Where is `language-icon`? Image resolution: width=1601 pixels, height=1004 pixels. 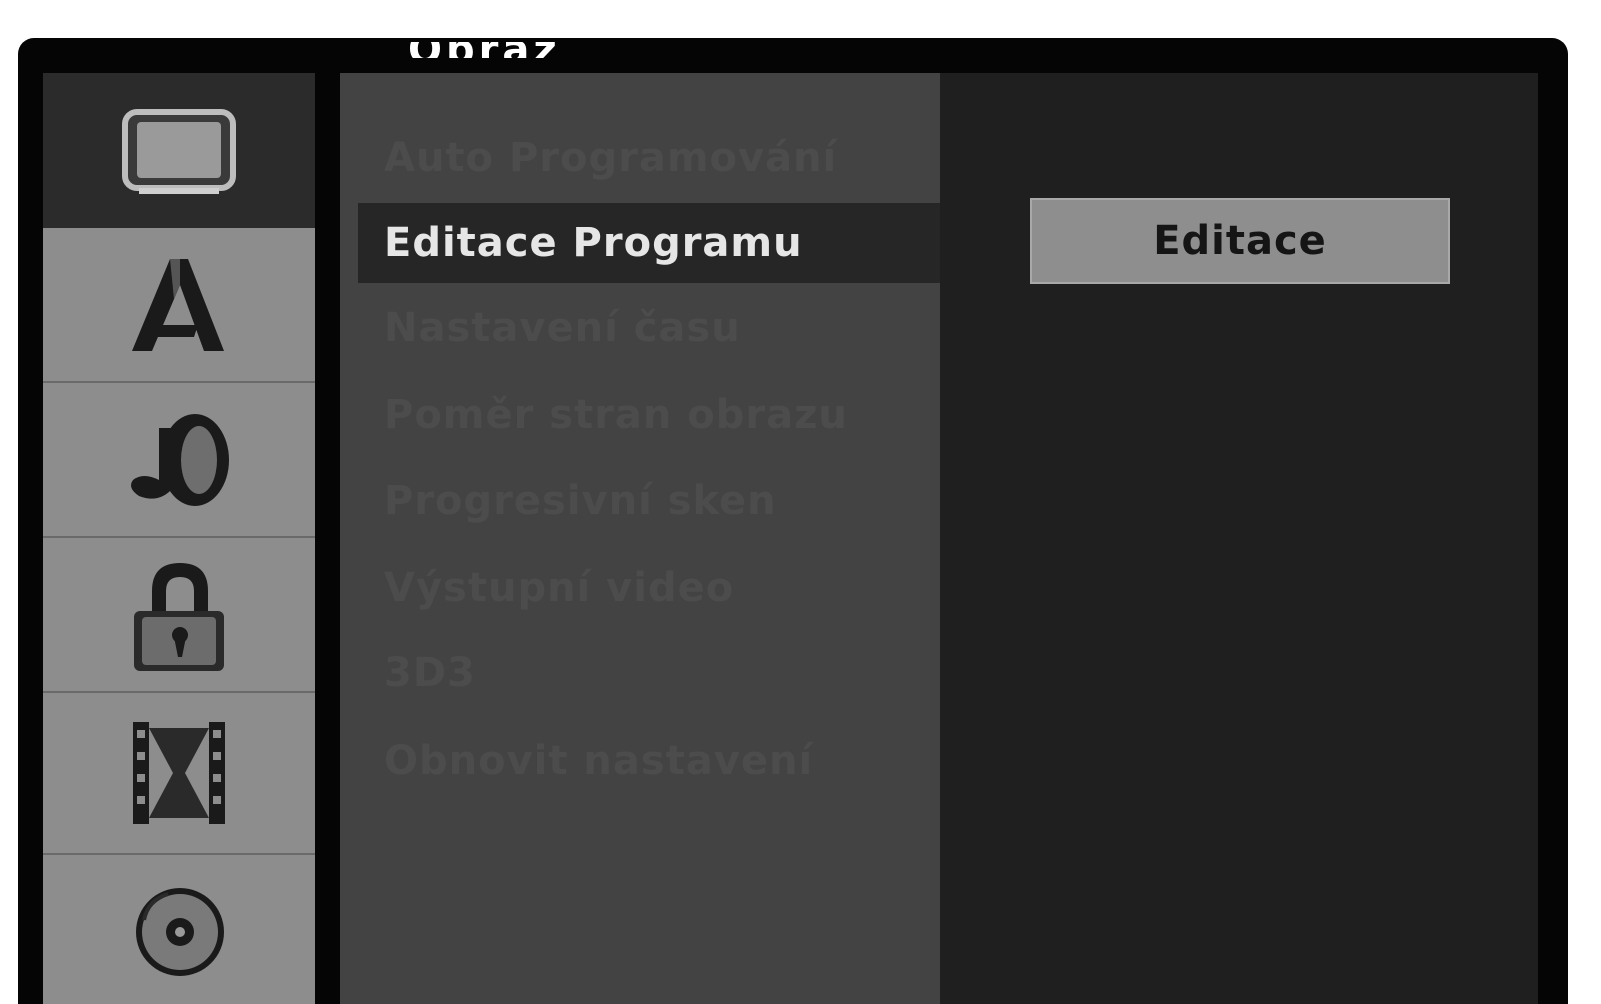
language-icon is located at coordinates (178, 304).